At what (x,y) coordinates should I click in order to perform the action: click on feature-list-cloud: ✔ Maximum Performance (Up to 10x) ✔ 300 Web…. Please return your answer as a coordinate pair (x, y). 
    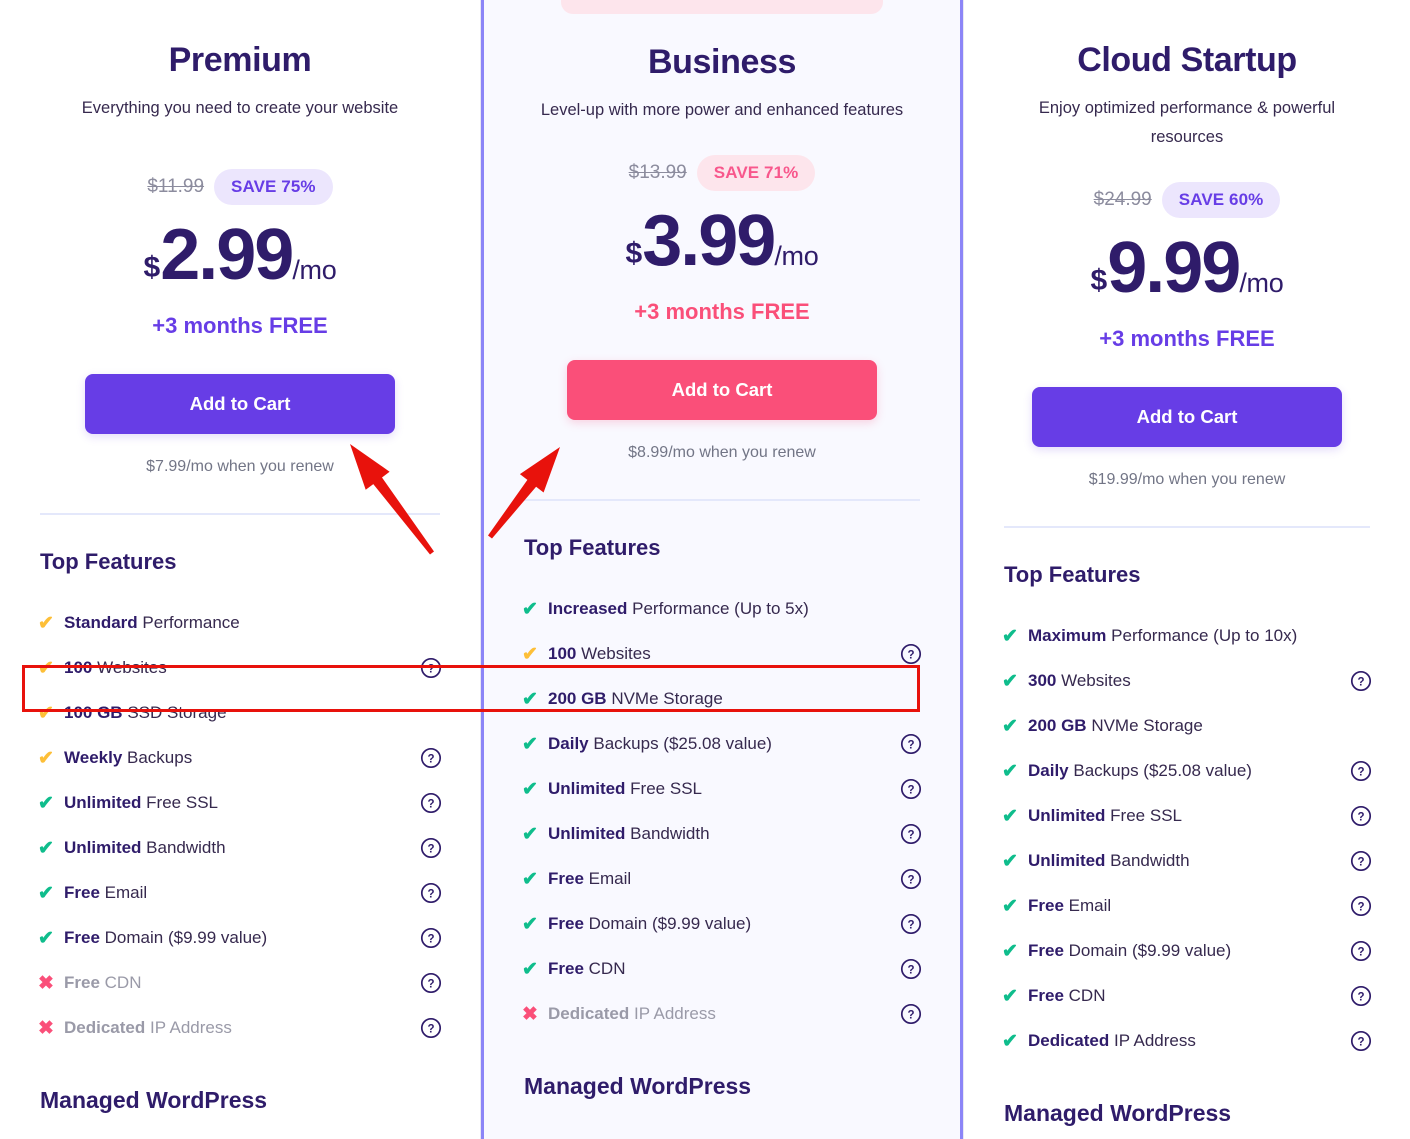
    Looking at the image, I should click on (1187, 826).